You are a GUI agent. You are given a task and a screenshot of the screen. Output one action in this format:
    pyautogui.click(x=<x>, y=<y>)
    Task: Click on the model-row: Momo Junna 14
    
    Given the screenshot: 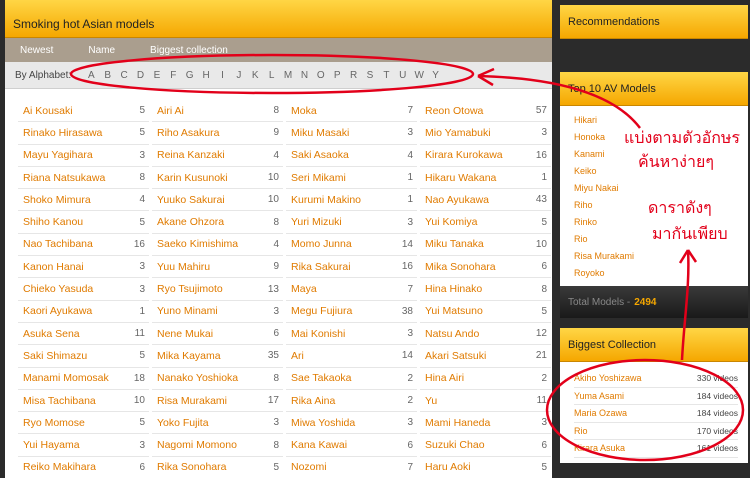 What is the action you would take?
    pyautogui.click(x=351, y=245)
    